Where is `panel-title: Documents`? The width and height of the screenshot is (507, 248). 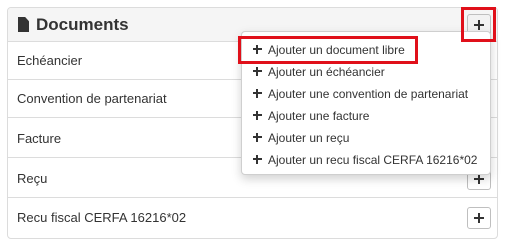 panel-title: Documents is located at coordinates (82, 24).